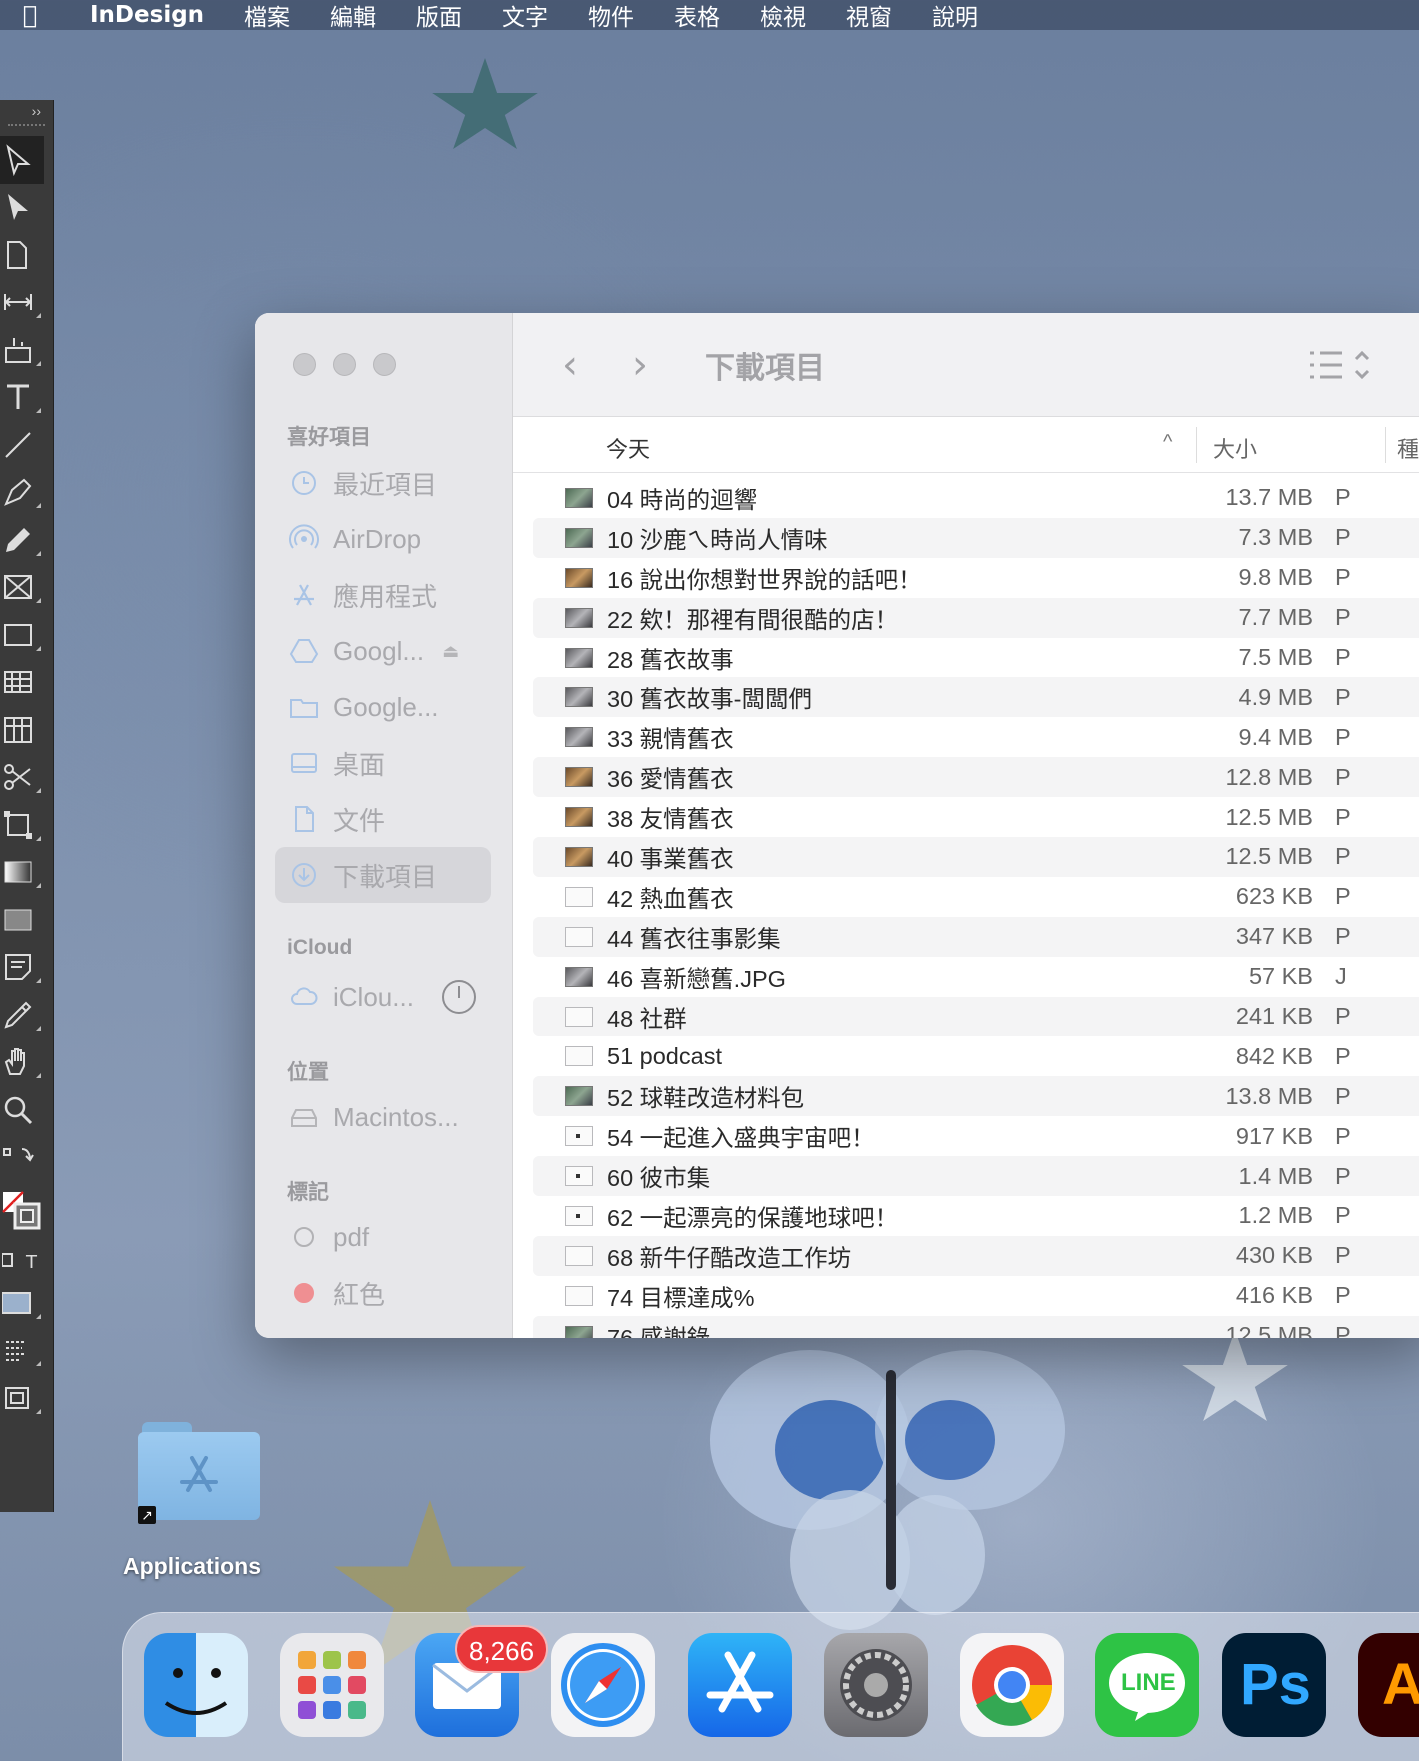 This screenshot has width=1419, height=1761. What do you see at coordinates (383, 1293) in the screenshot?
I see `sidebar-tag-red: 紅色` at bounding box center [383, 1293].